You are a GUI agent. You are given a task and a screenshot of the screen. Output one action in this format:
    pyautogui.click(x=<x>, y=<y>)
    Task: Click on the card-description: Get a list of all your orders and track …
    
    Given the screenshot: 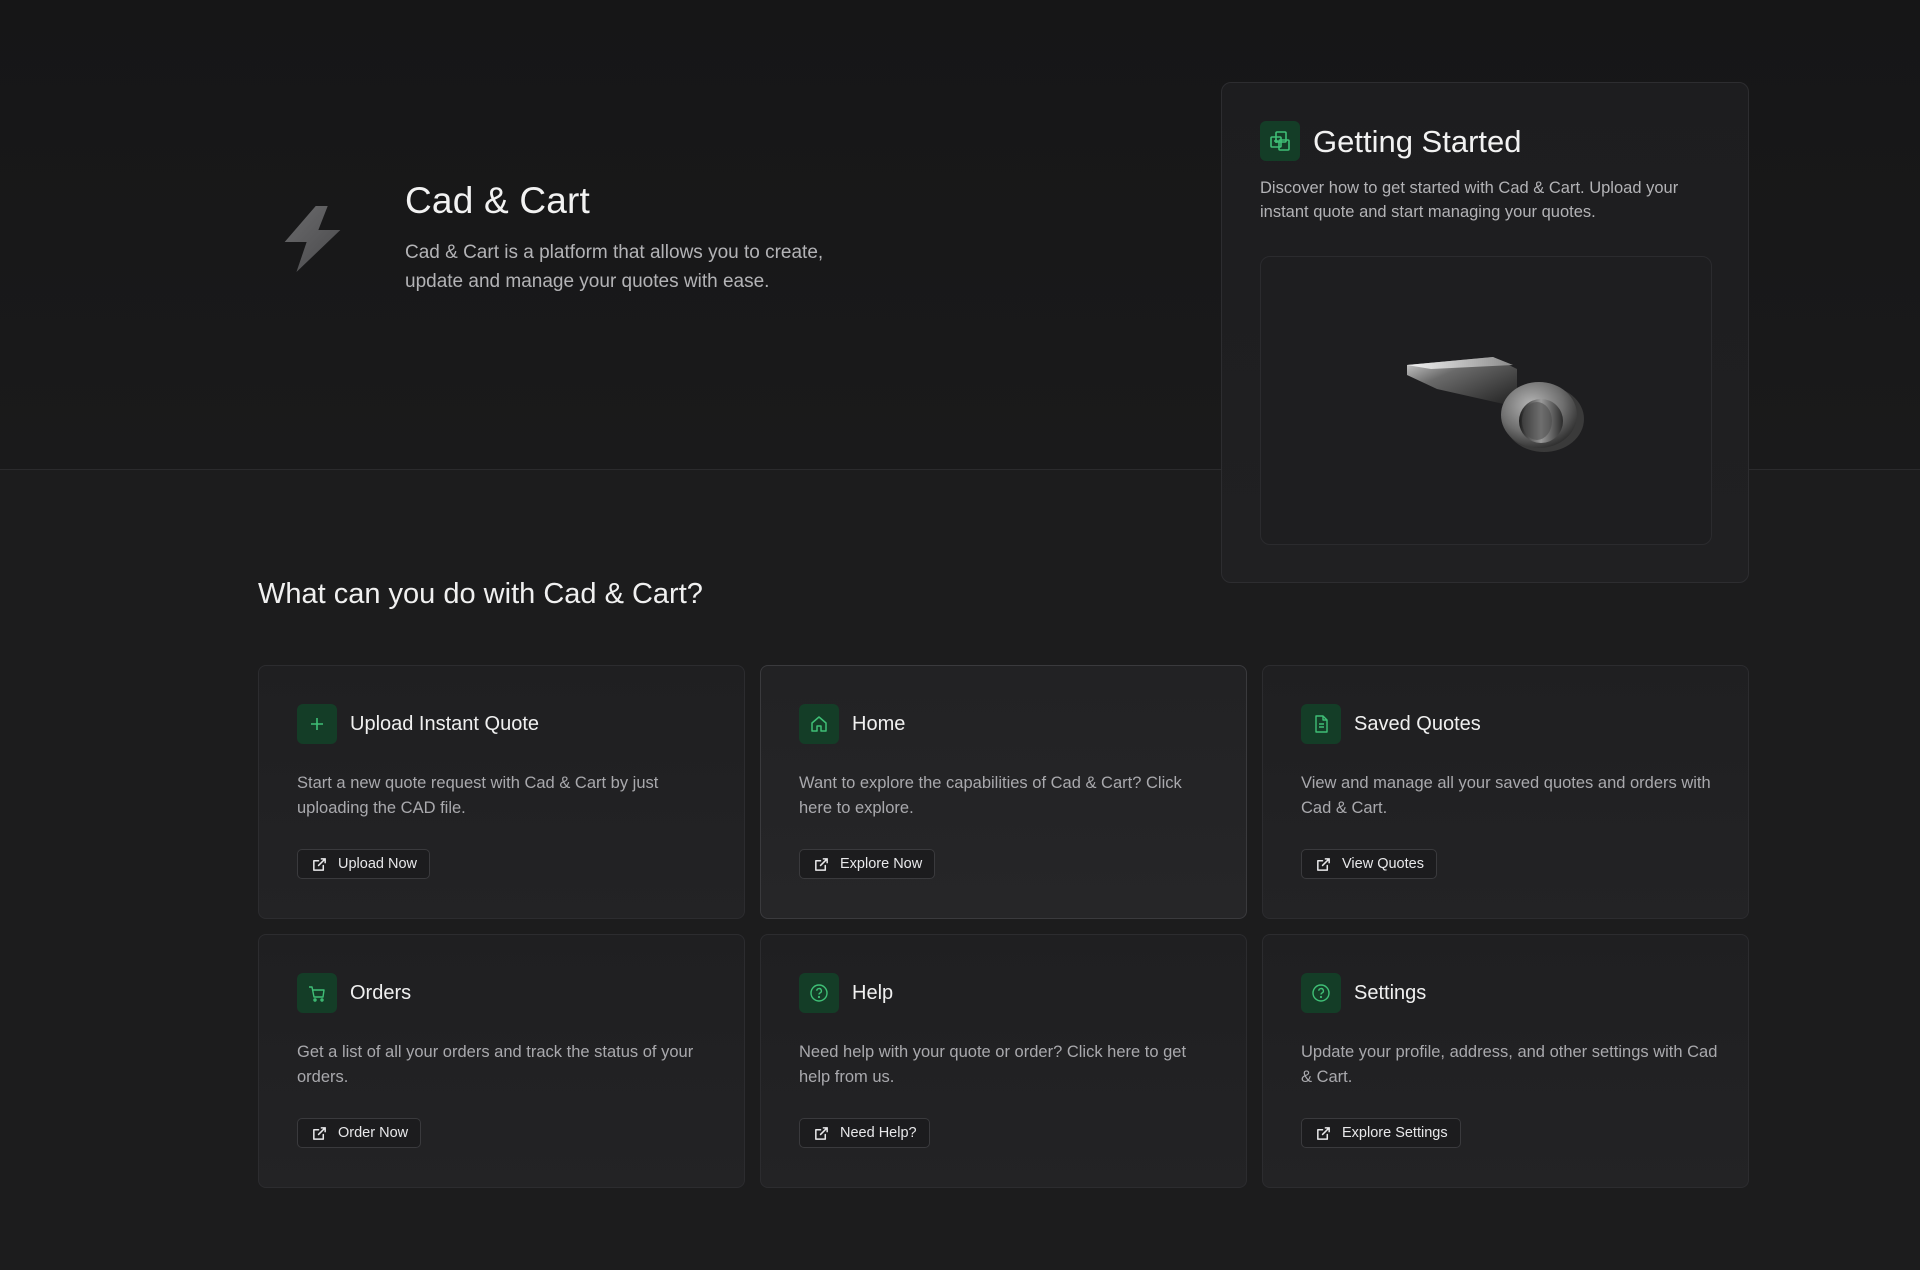 What is the action you would take?
    pyautogui.click(x=495, y=1064)
    